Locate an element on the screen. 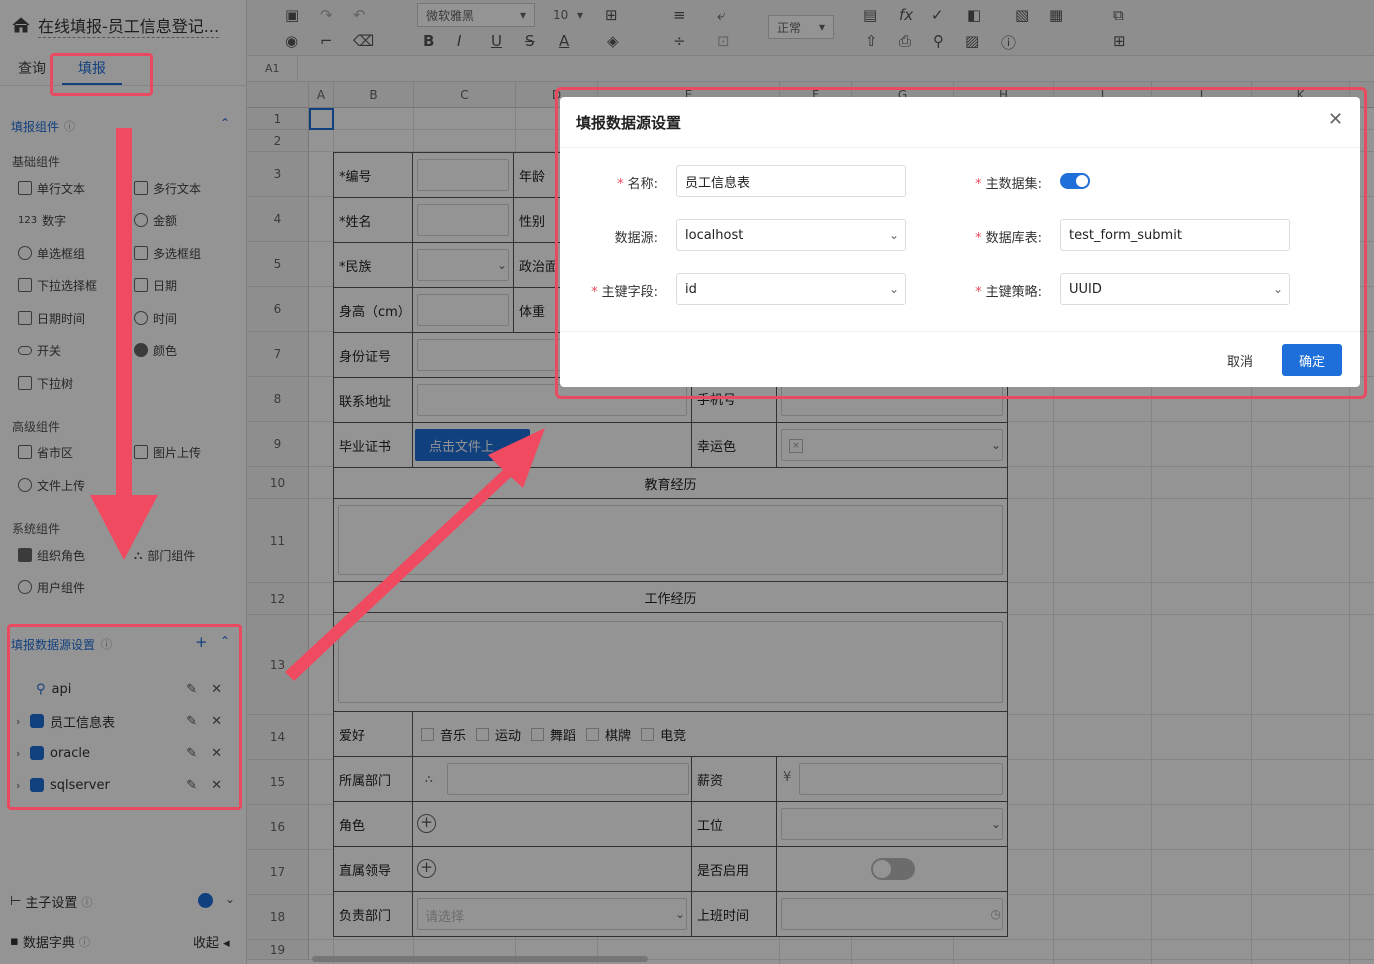 Image resolution: width=1374 pixels, height=964 pixels. db-table-input: test_form_submit is located at coordinates (1175, 235).